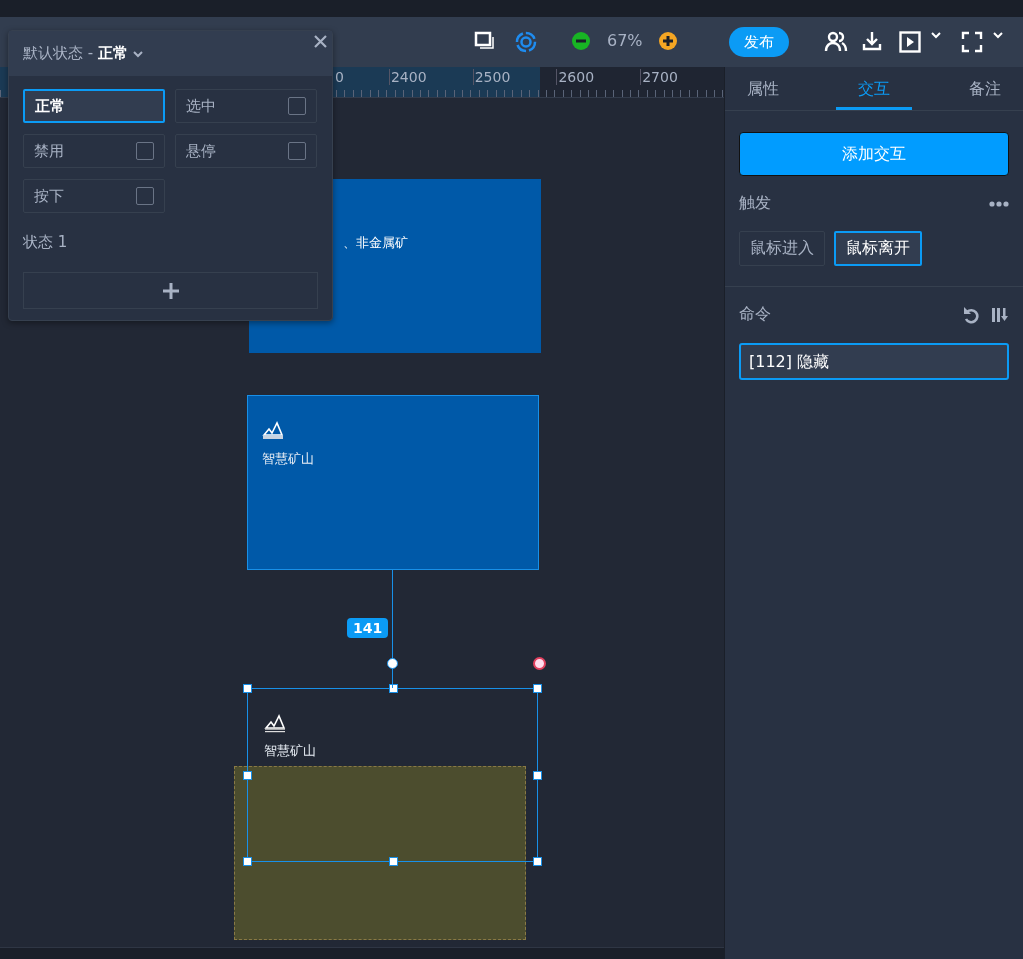  I want to click on plus-icon, so click(170, 290).